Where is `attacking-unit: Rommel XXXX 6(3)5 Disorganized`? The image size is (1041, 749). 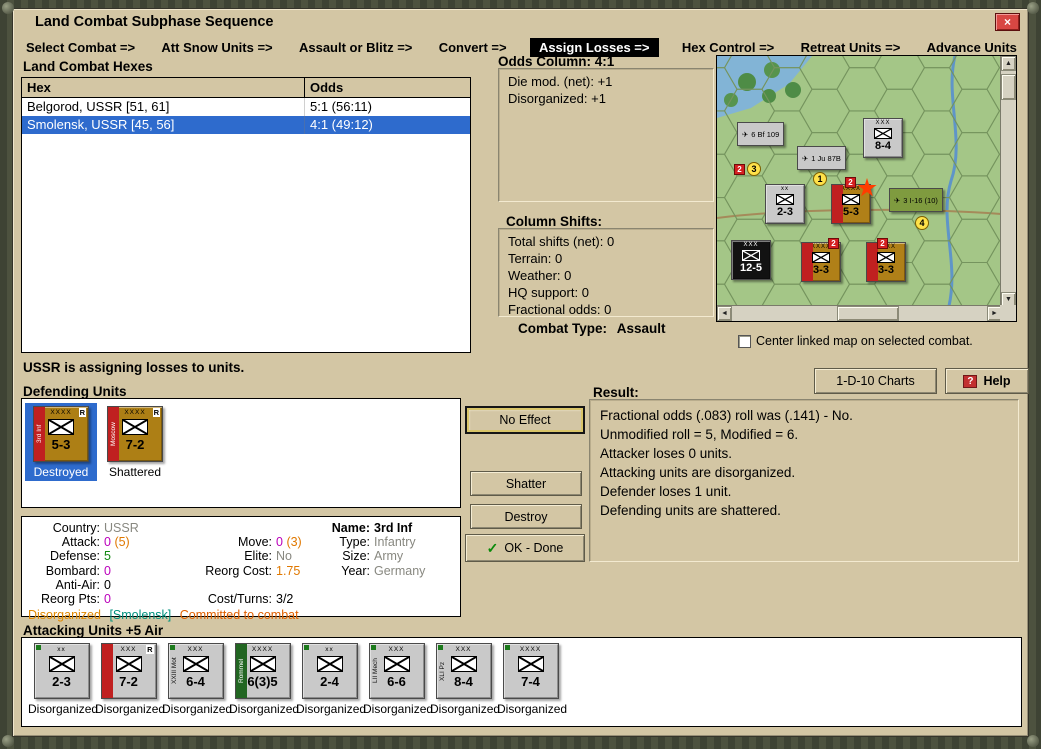 attacking-unit: Rommel XXXX 6(3)5 Disorganized is located at coordinates (264, 679).